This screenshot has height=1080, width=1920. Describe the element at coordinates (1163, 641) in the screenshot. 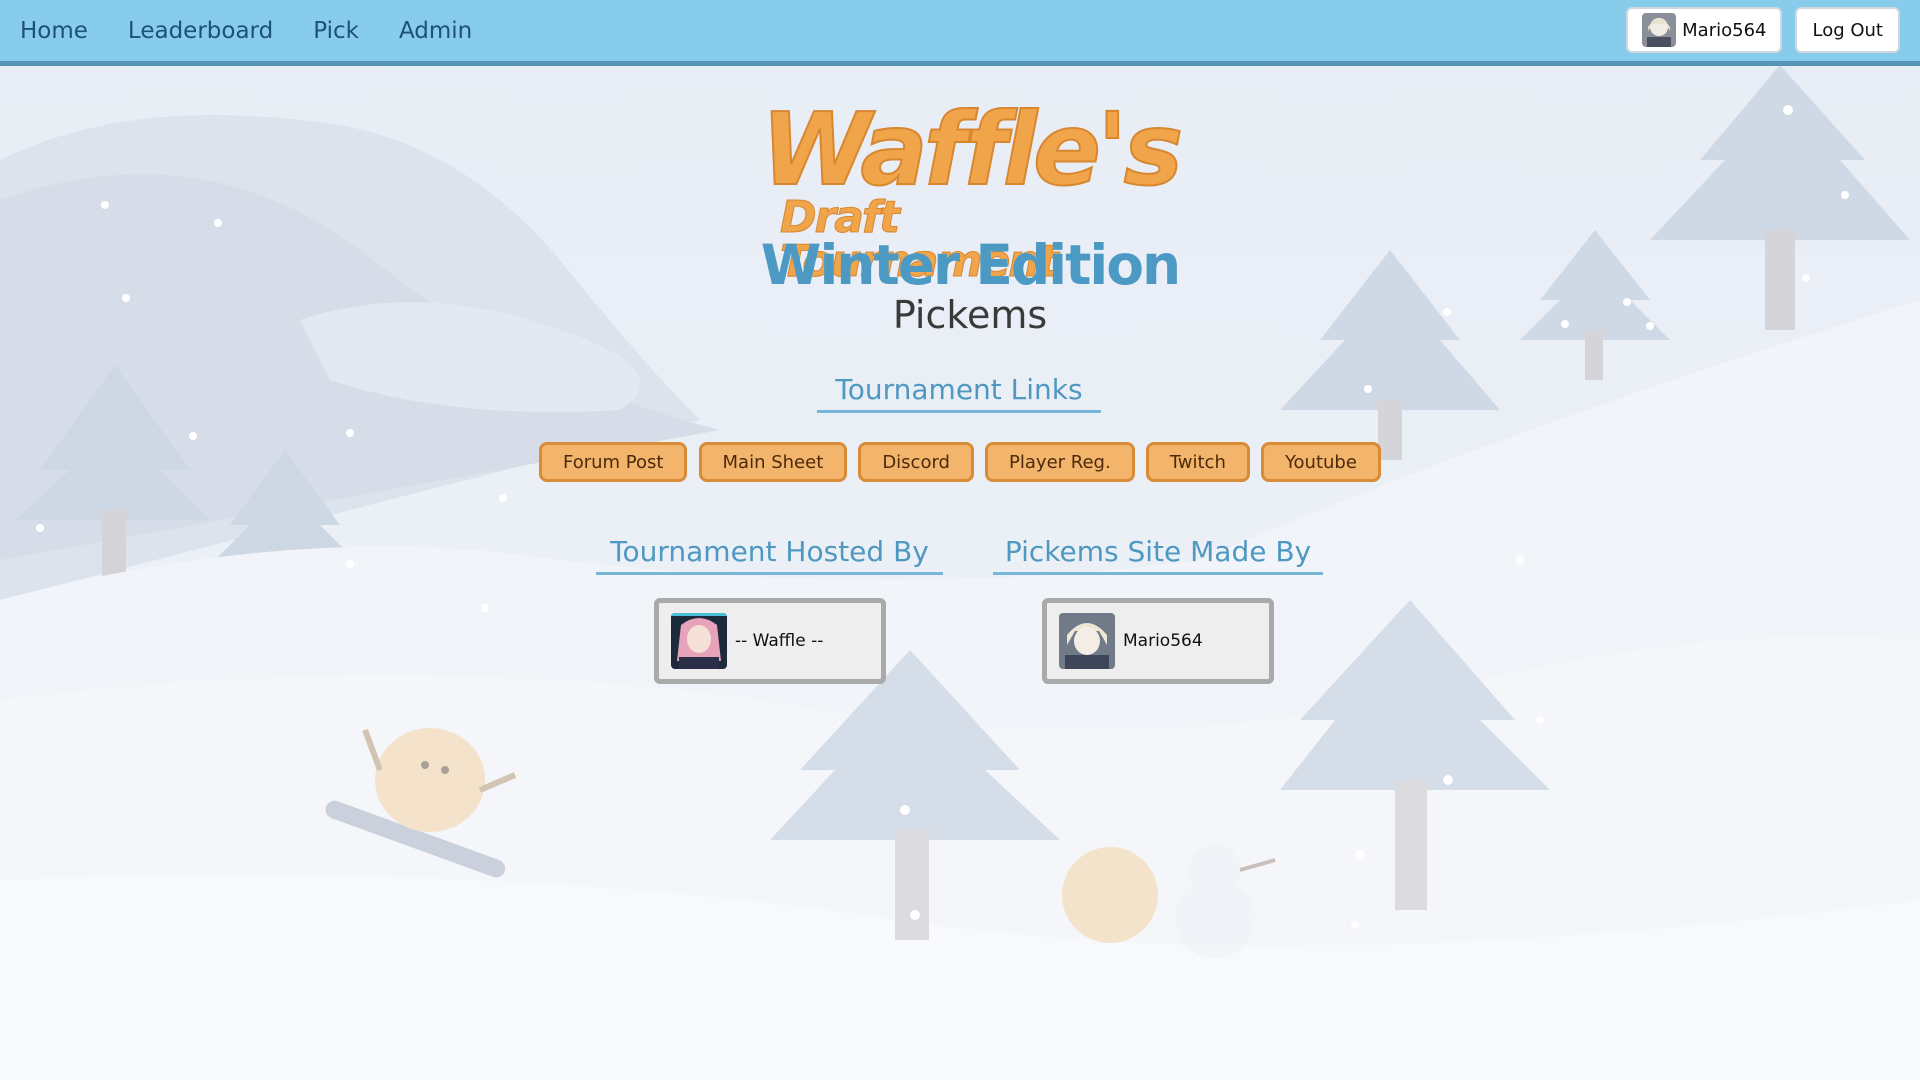

I see `creator-name: Mario564` at that location.